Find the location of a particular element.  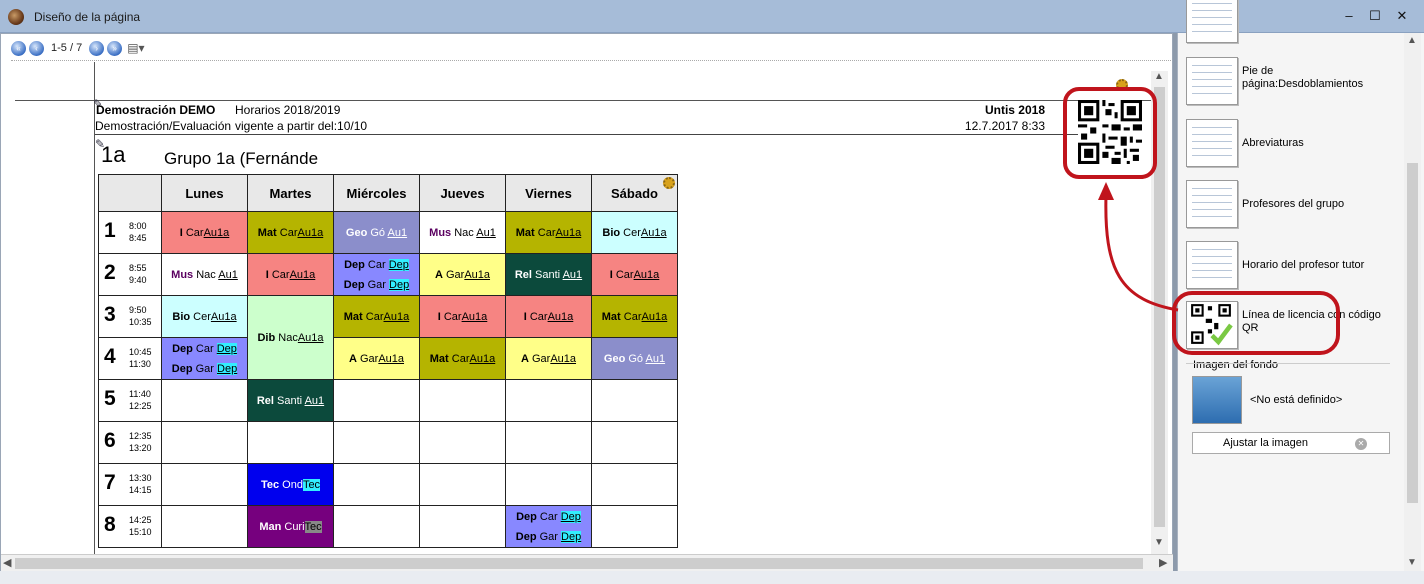

period-row: 7 13:30 14:15 Tec OndTec is located at coordinates (388, 484).